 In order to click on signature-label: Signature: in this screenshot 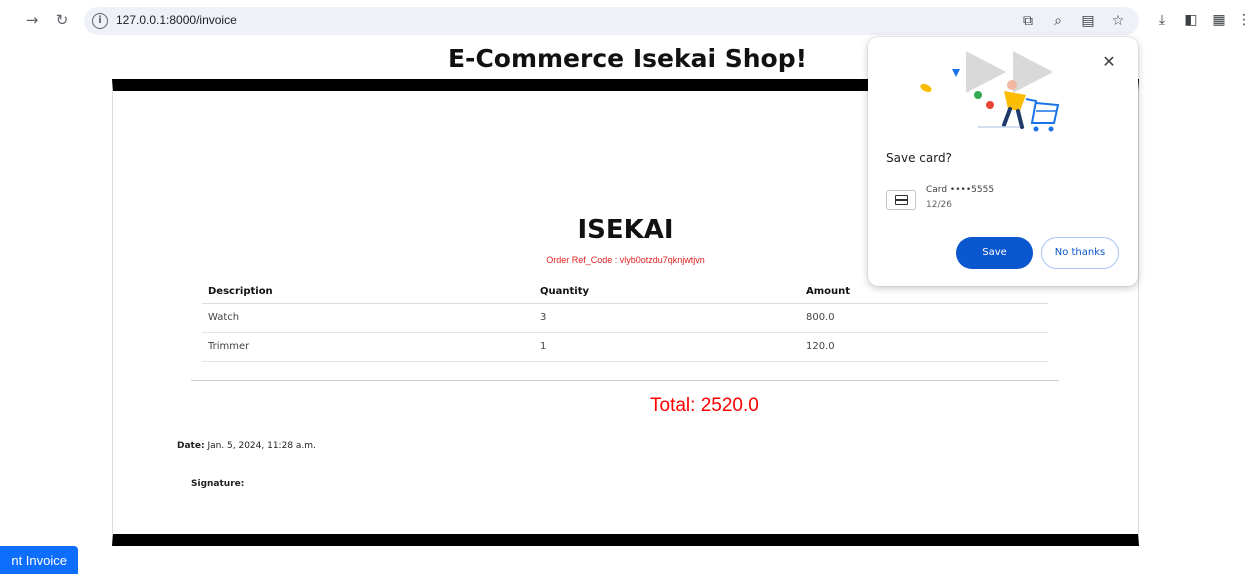, I will do `click(218, 484)`.